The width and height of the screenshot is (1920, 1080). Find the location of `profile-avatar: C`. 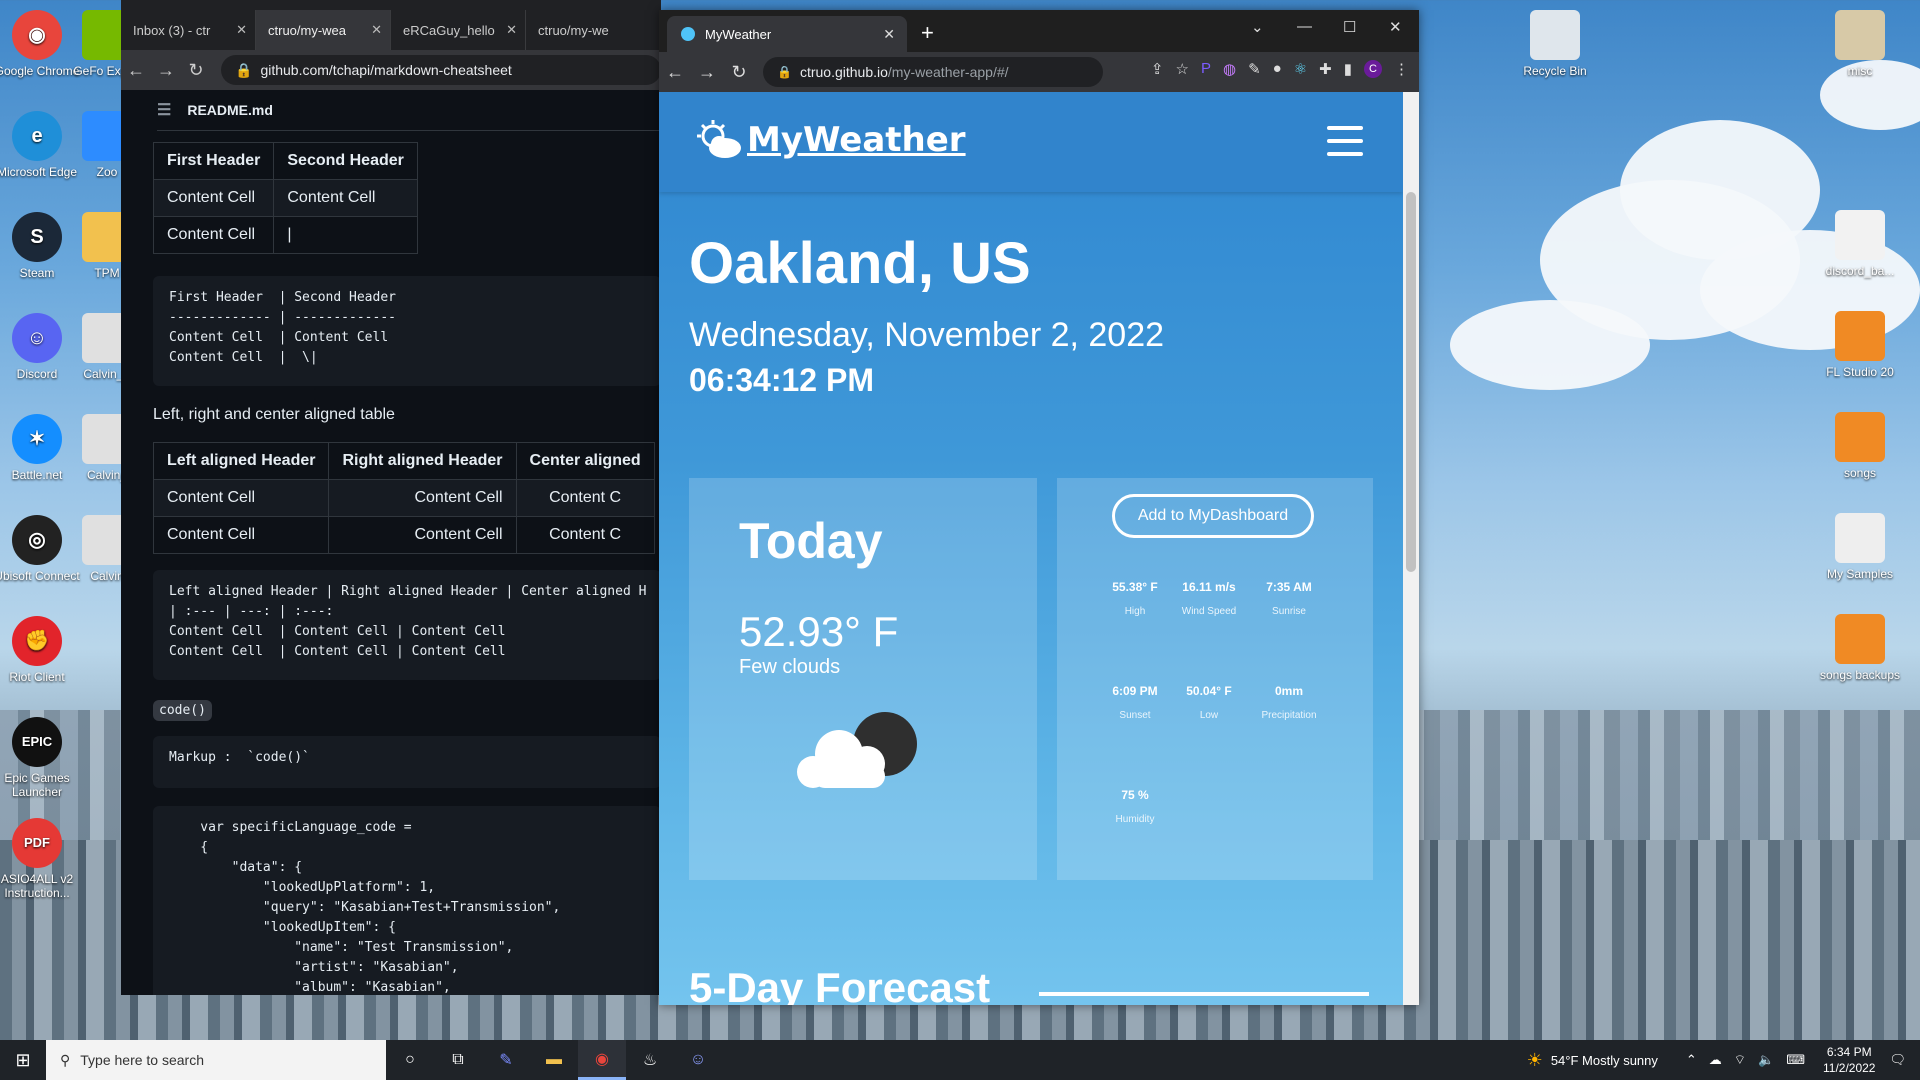

profile-avatar: C is located at coordinates (1373, 69).